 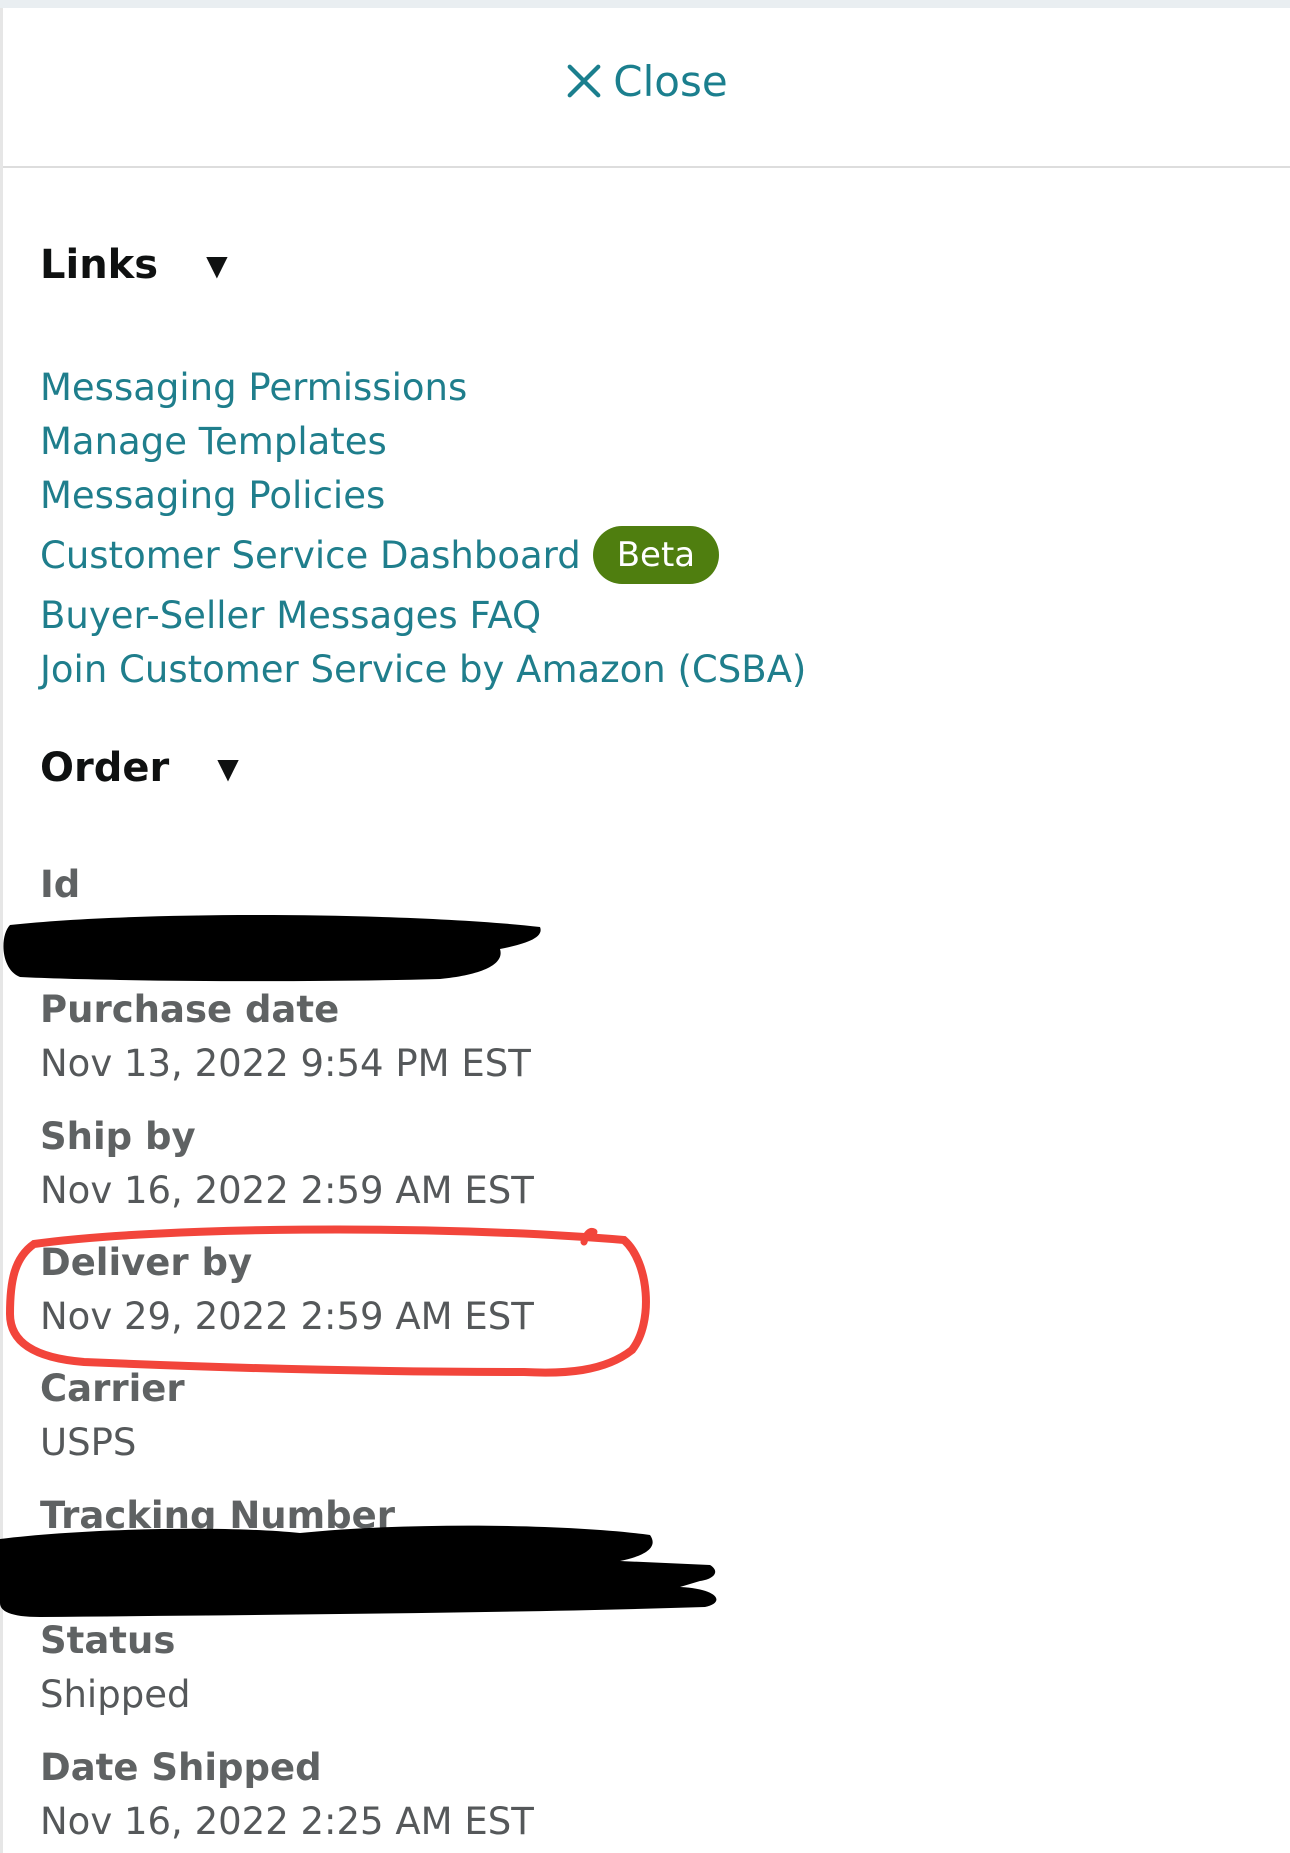 What do you see at coordinates (112, 1416) in the screenshot?
I see `field-carrier: Carrier USPS` at bounding box center [112, 1416].